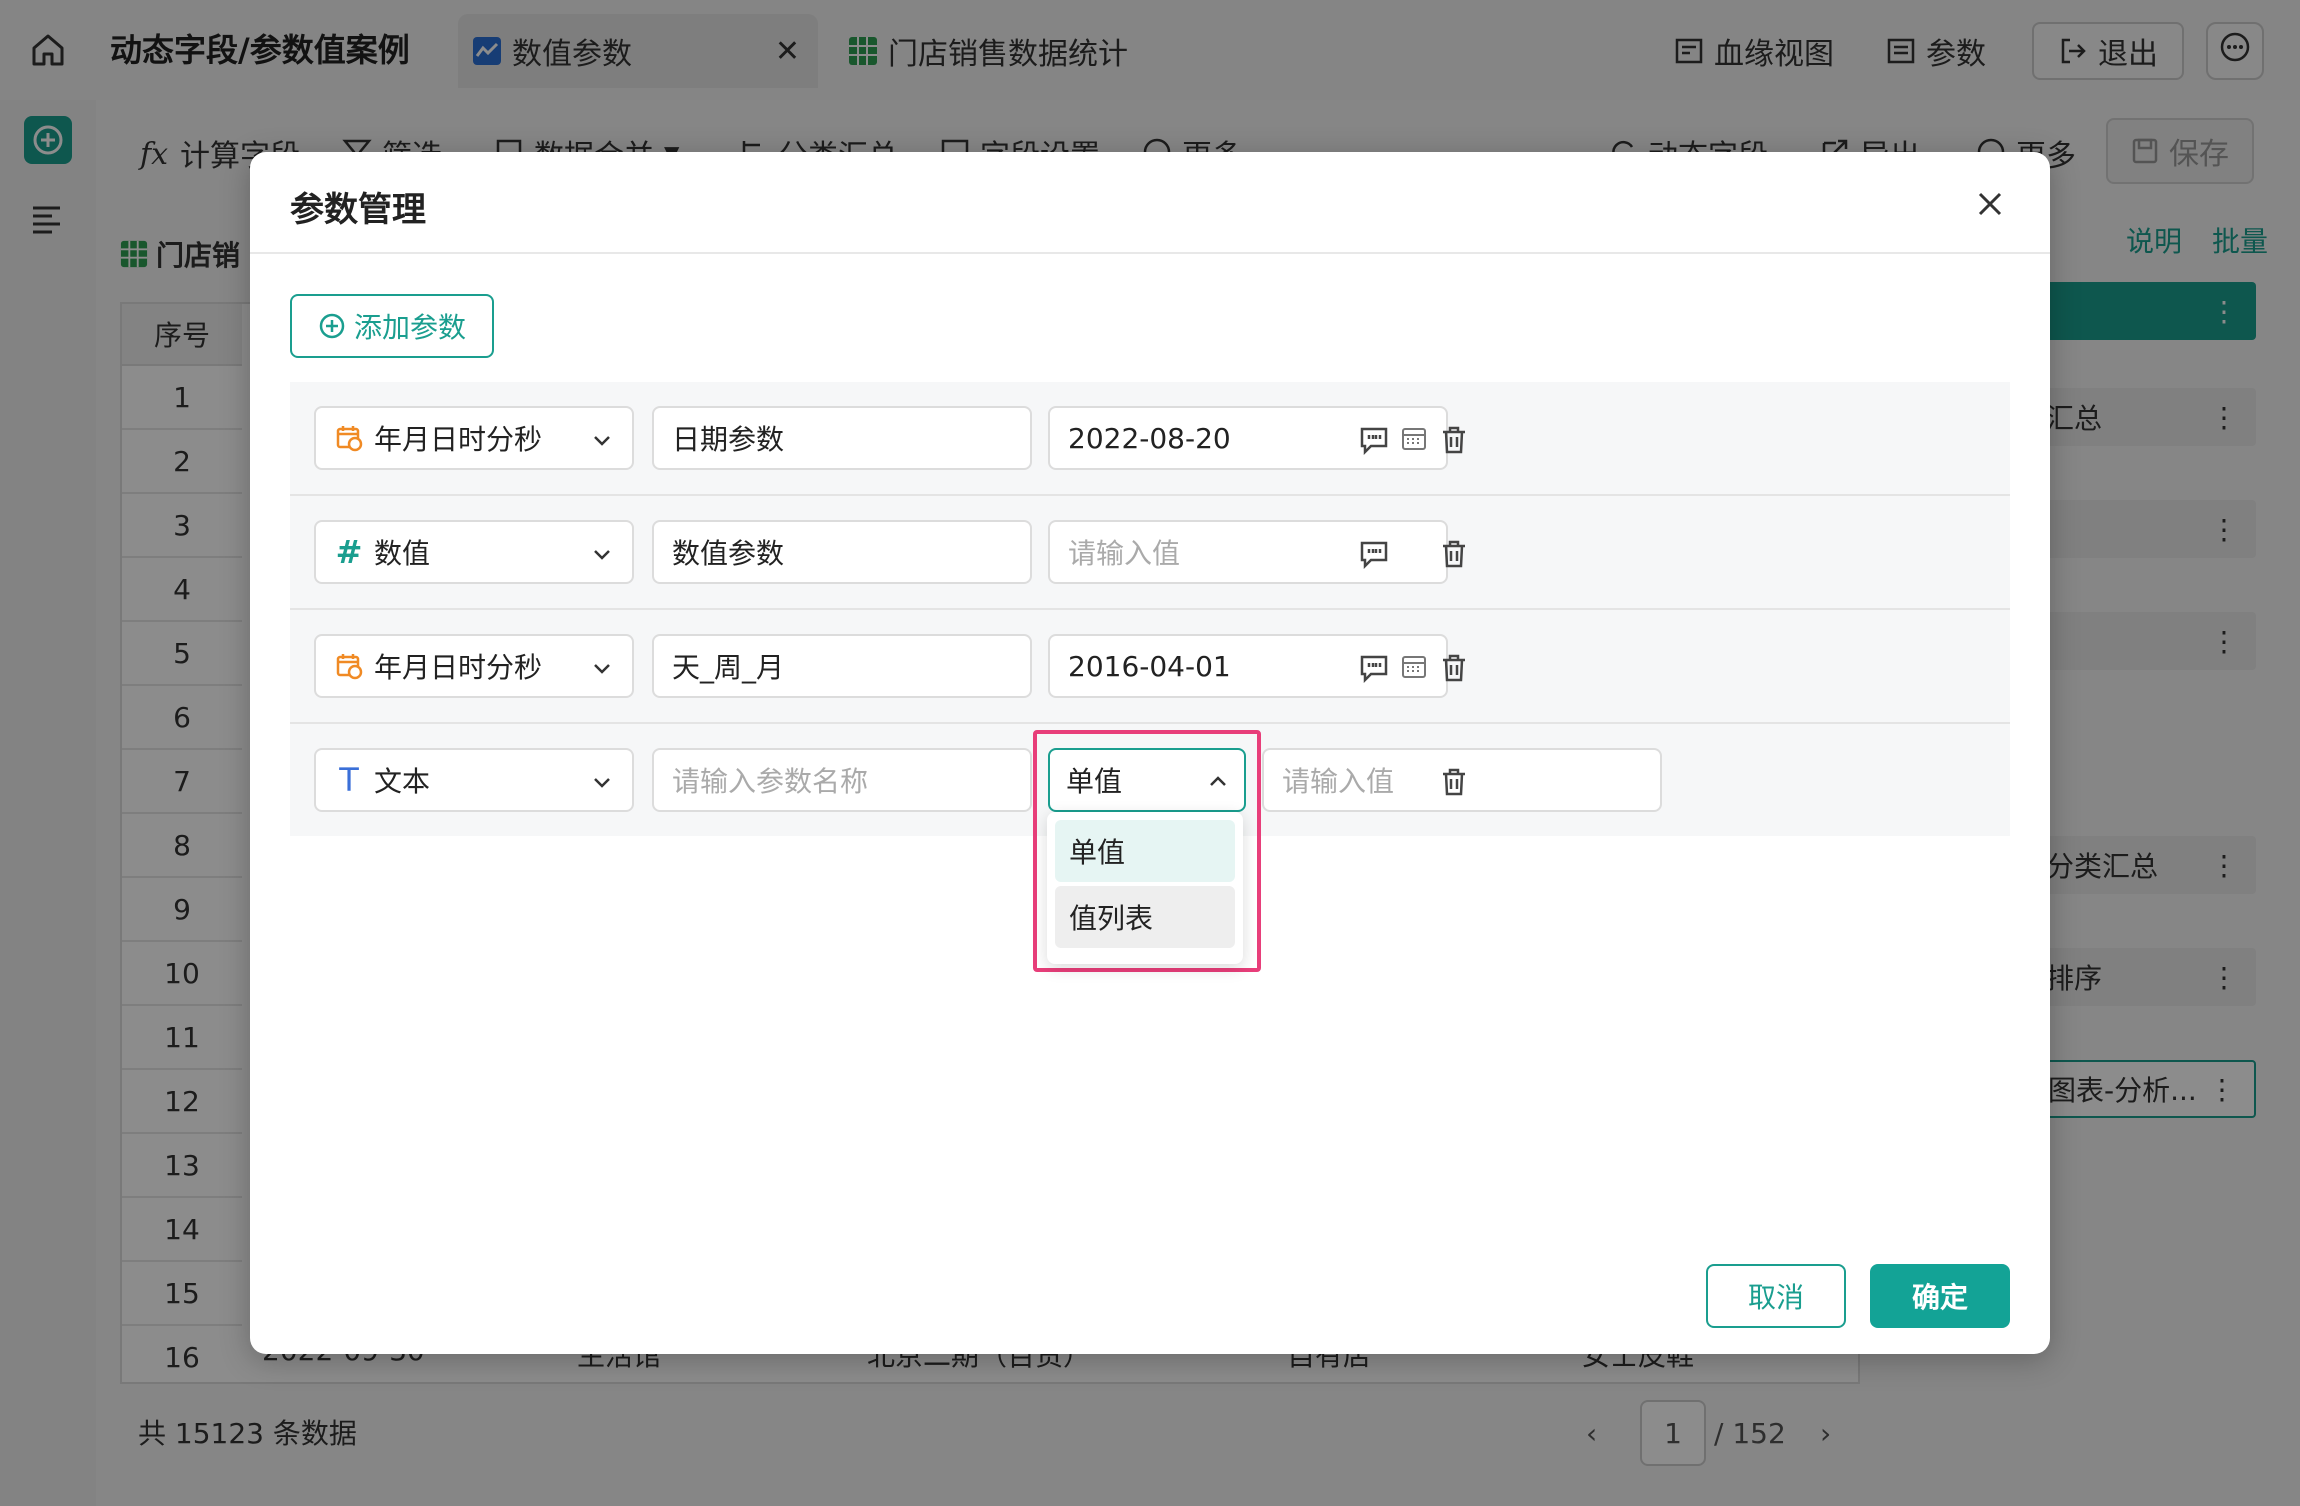 Image resolution: width=2300 pixels, height=1506 pixels. I want to click on param-name-input: 天_周_月, so click(842, 666).